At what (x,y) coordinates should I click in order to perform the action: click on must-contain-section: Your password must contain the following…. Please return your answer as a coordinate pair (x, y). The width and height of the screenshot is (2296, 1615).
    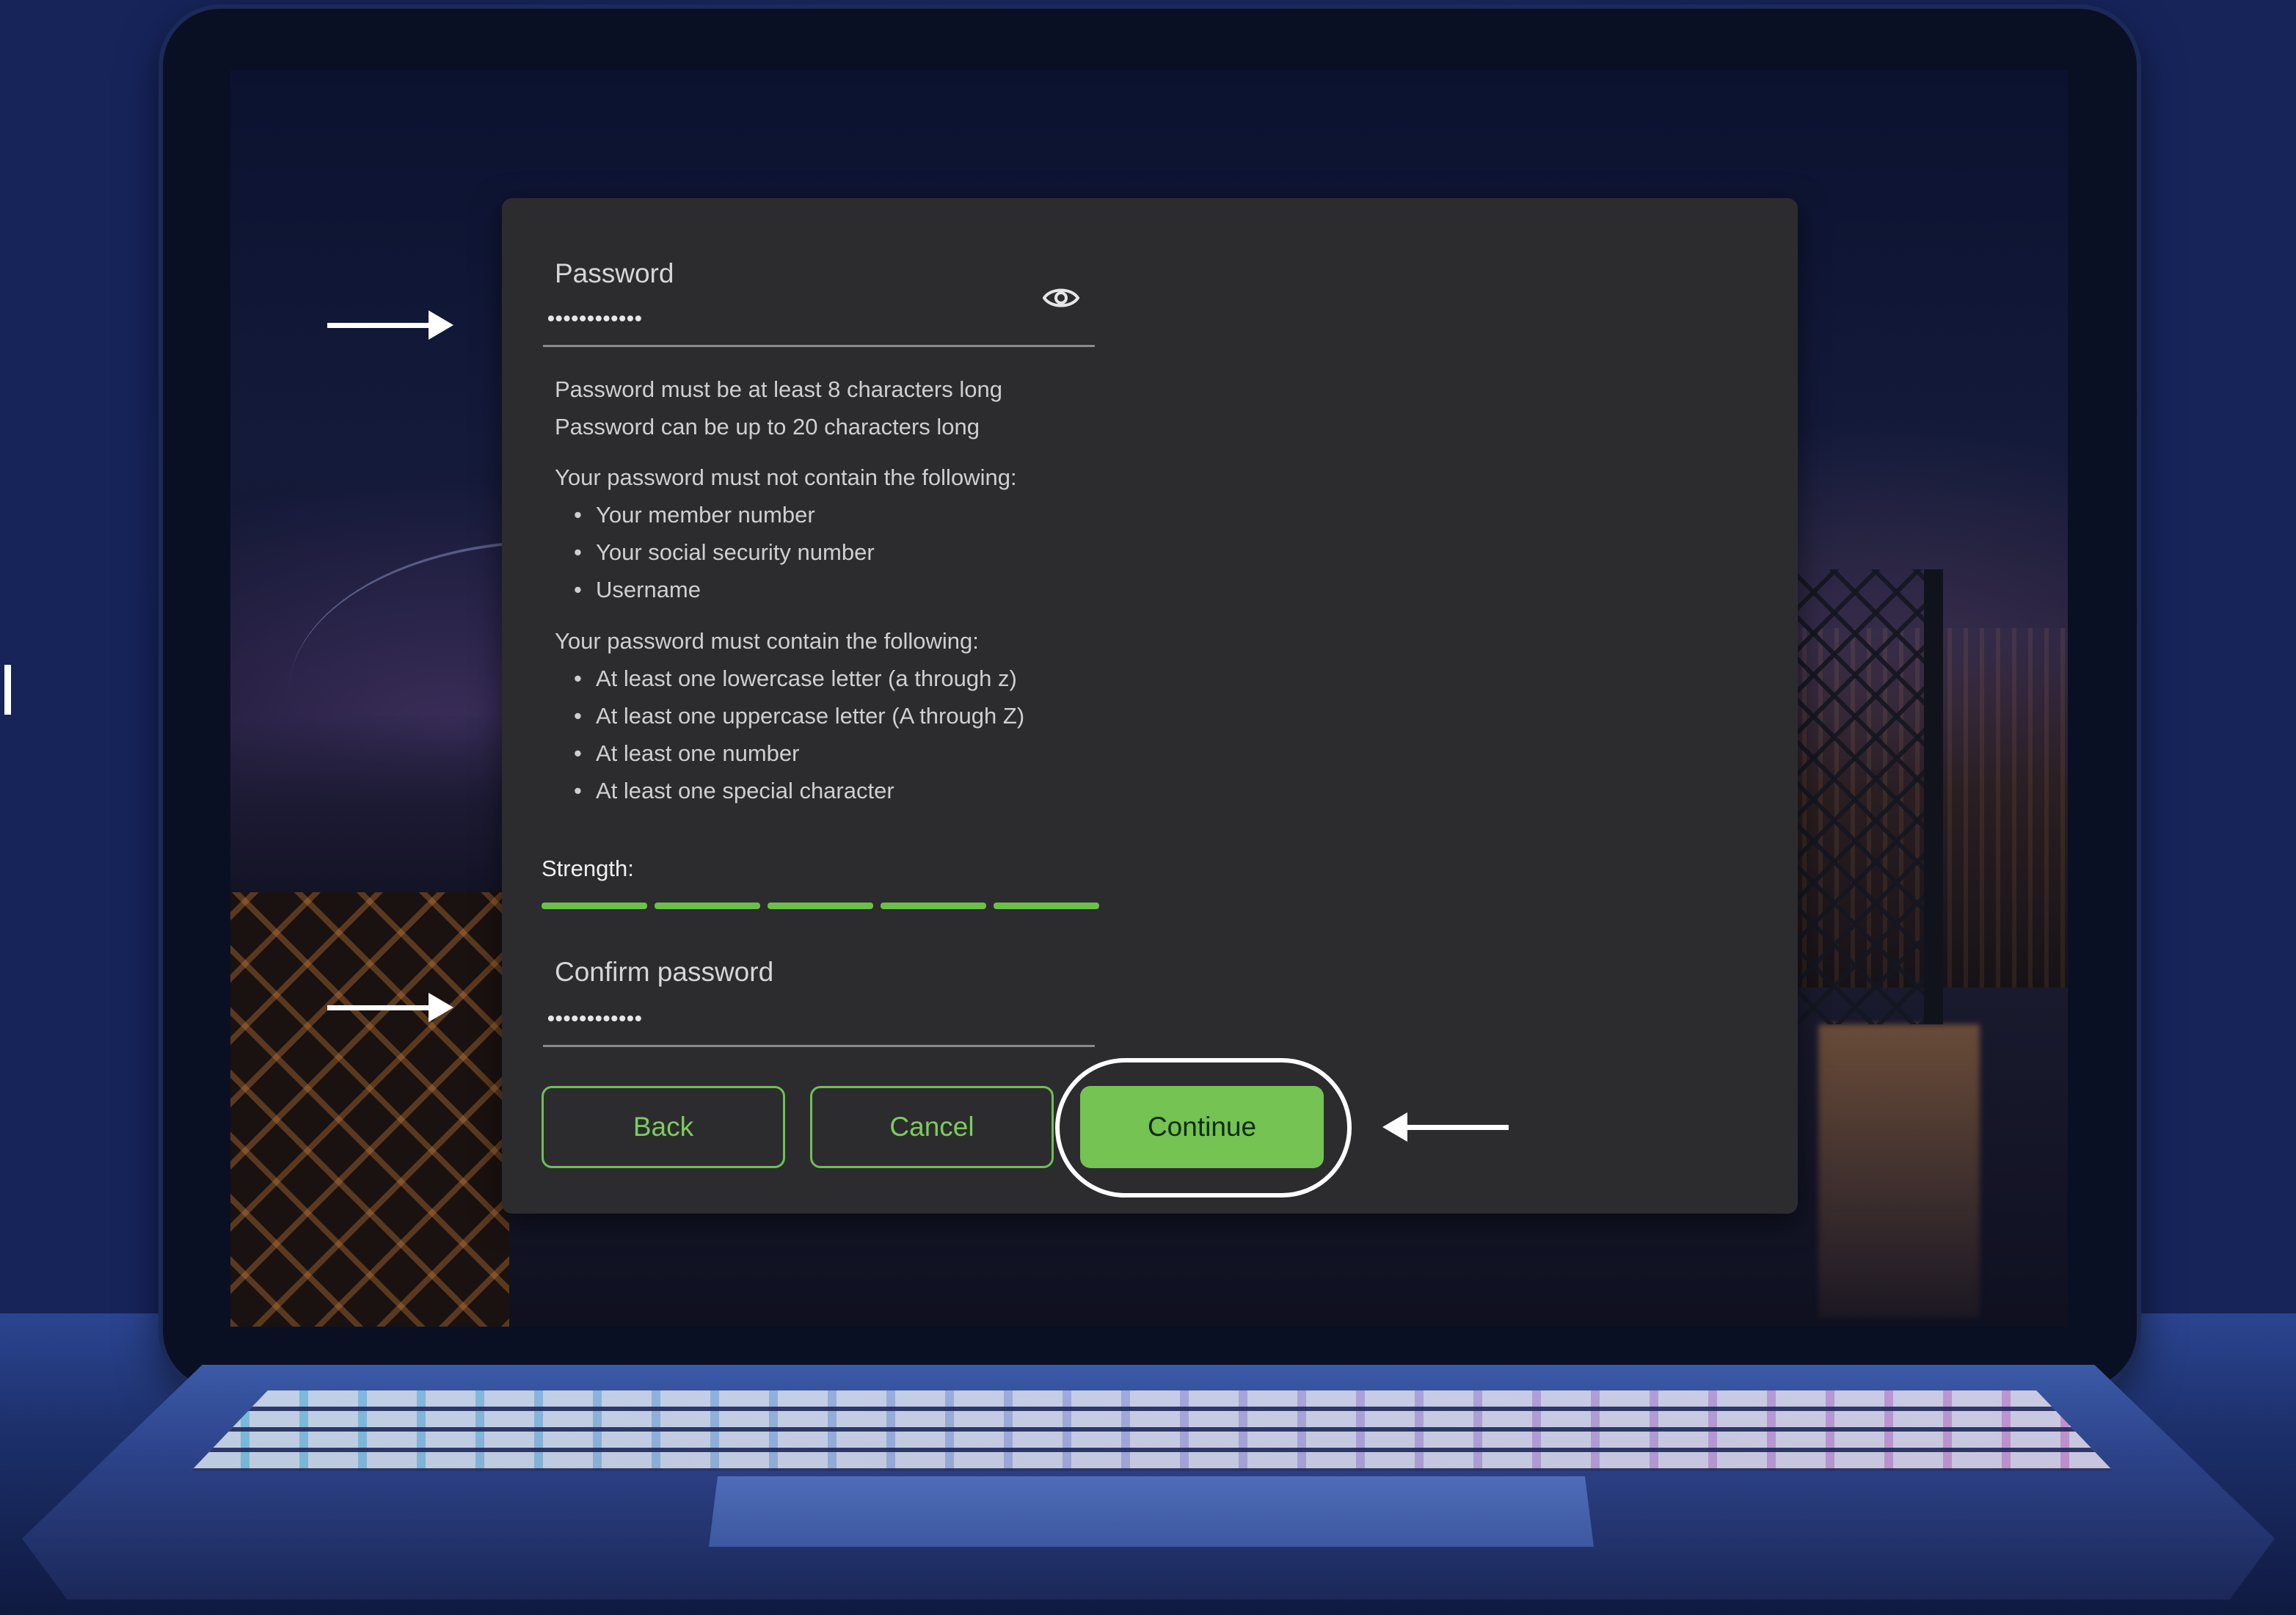
    Looking at the image, I should click on (789, 715).